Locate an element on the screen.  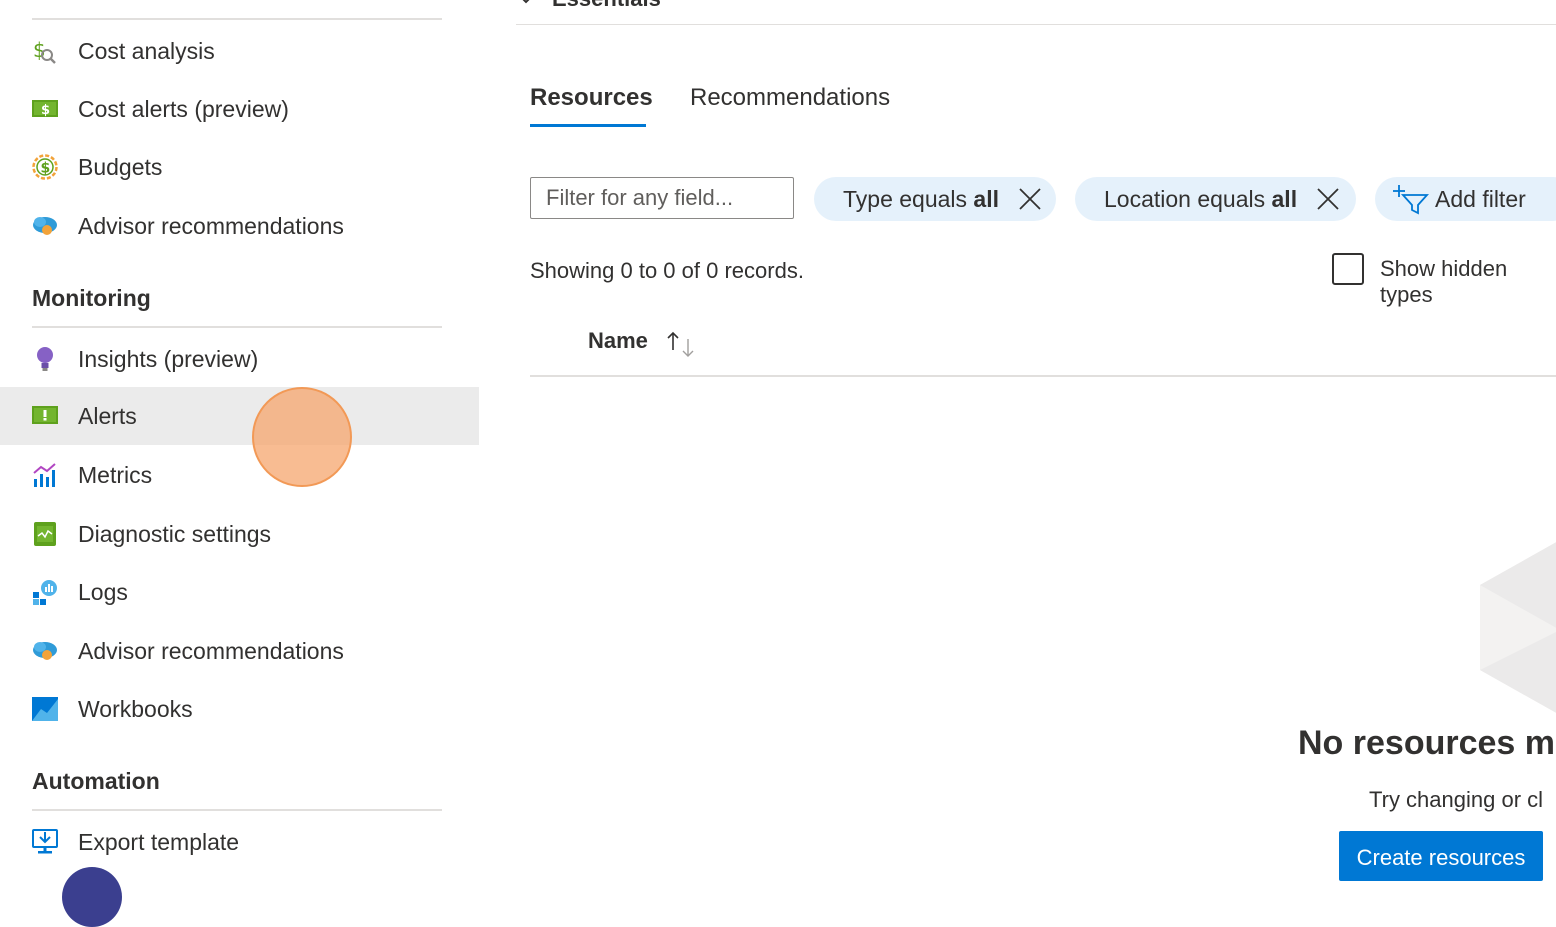
sidebar-item-label: Diagnostic settings is located at coordinates (175, 533).